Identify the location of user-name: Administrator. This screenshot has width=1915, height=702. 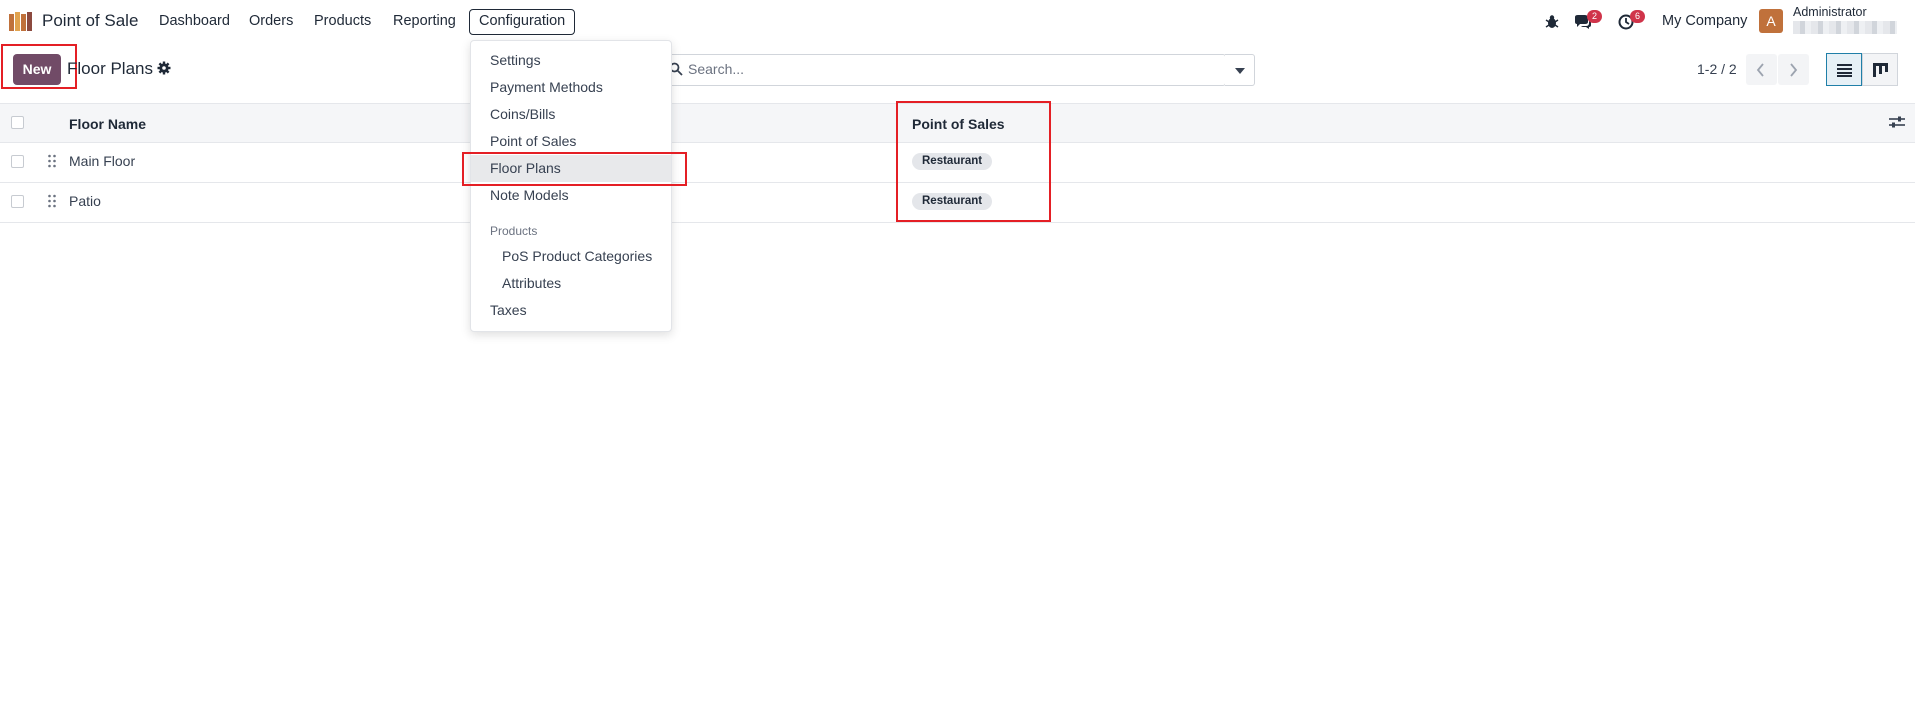
(1830, 12).